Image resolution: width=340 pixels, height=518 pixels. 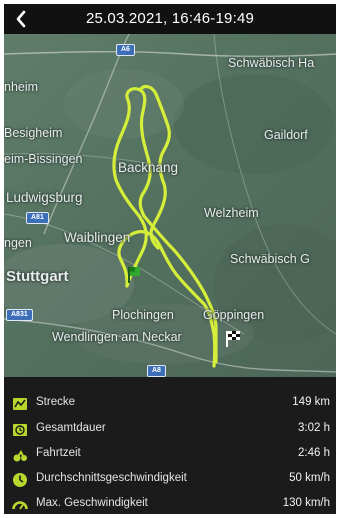 I want to click on road-shield: A81, so click(x=37, y=218).